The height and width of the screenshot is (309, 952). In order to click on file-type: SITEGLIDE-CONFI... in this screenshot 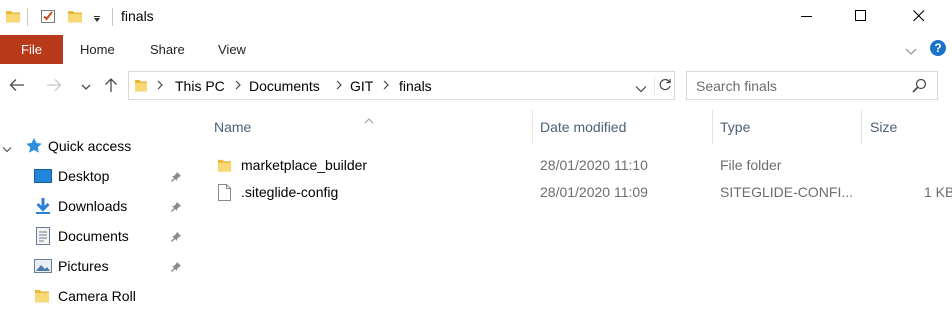, I will do `click(787, 192)`.